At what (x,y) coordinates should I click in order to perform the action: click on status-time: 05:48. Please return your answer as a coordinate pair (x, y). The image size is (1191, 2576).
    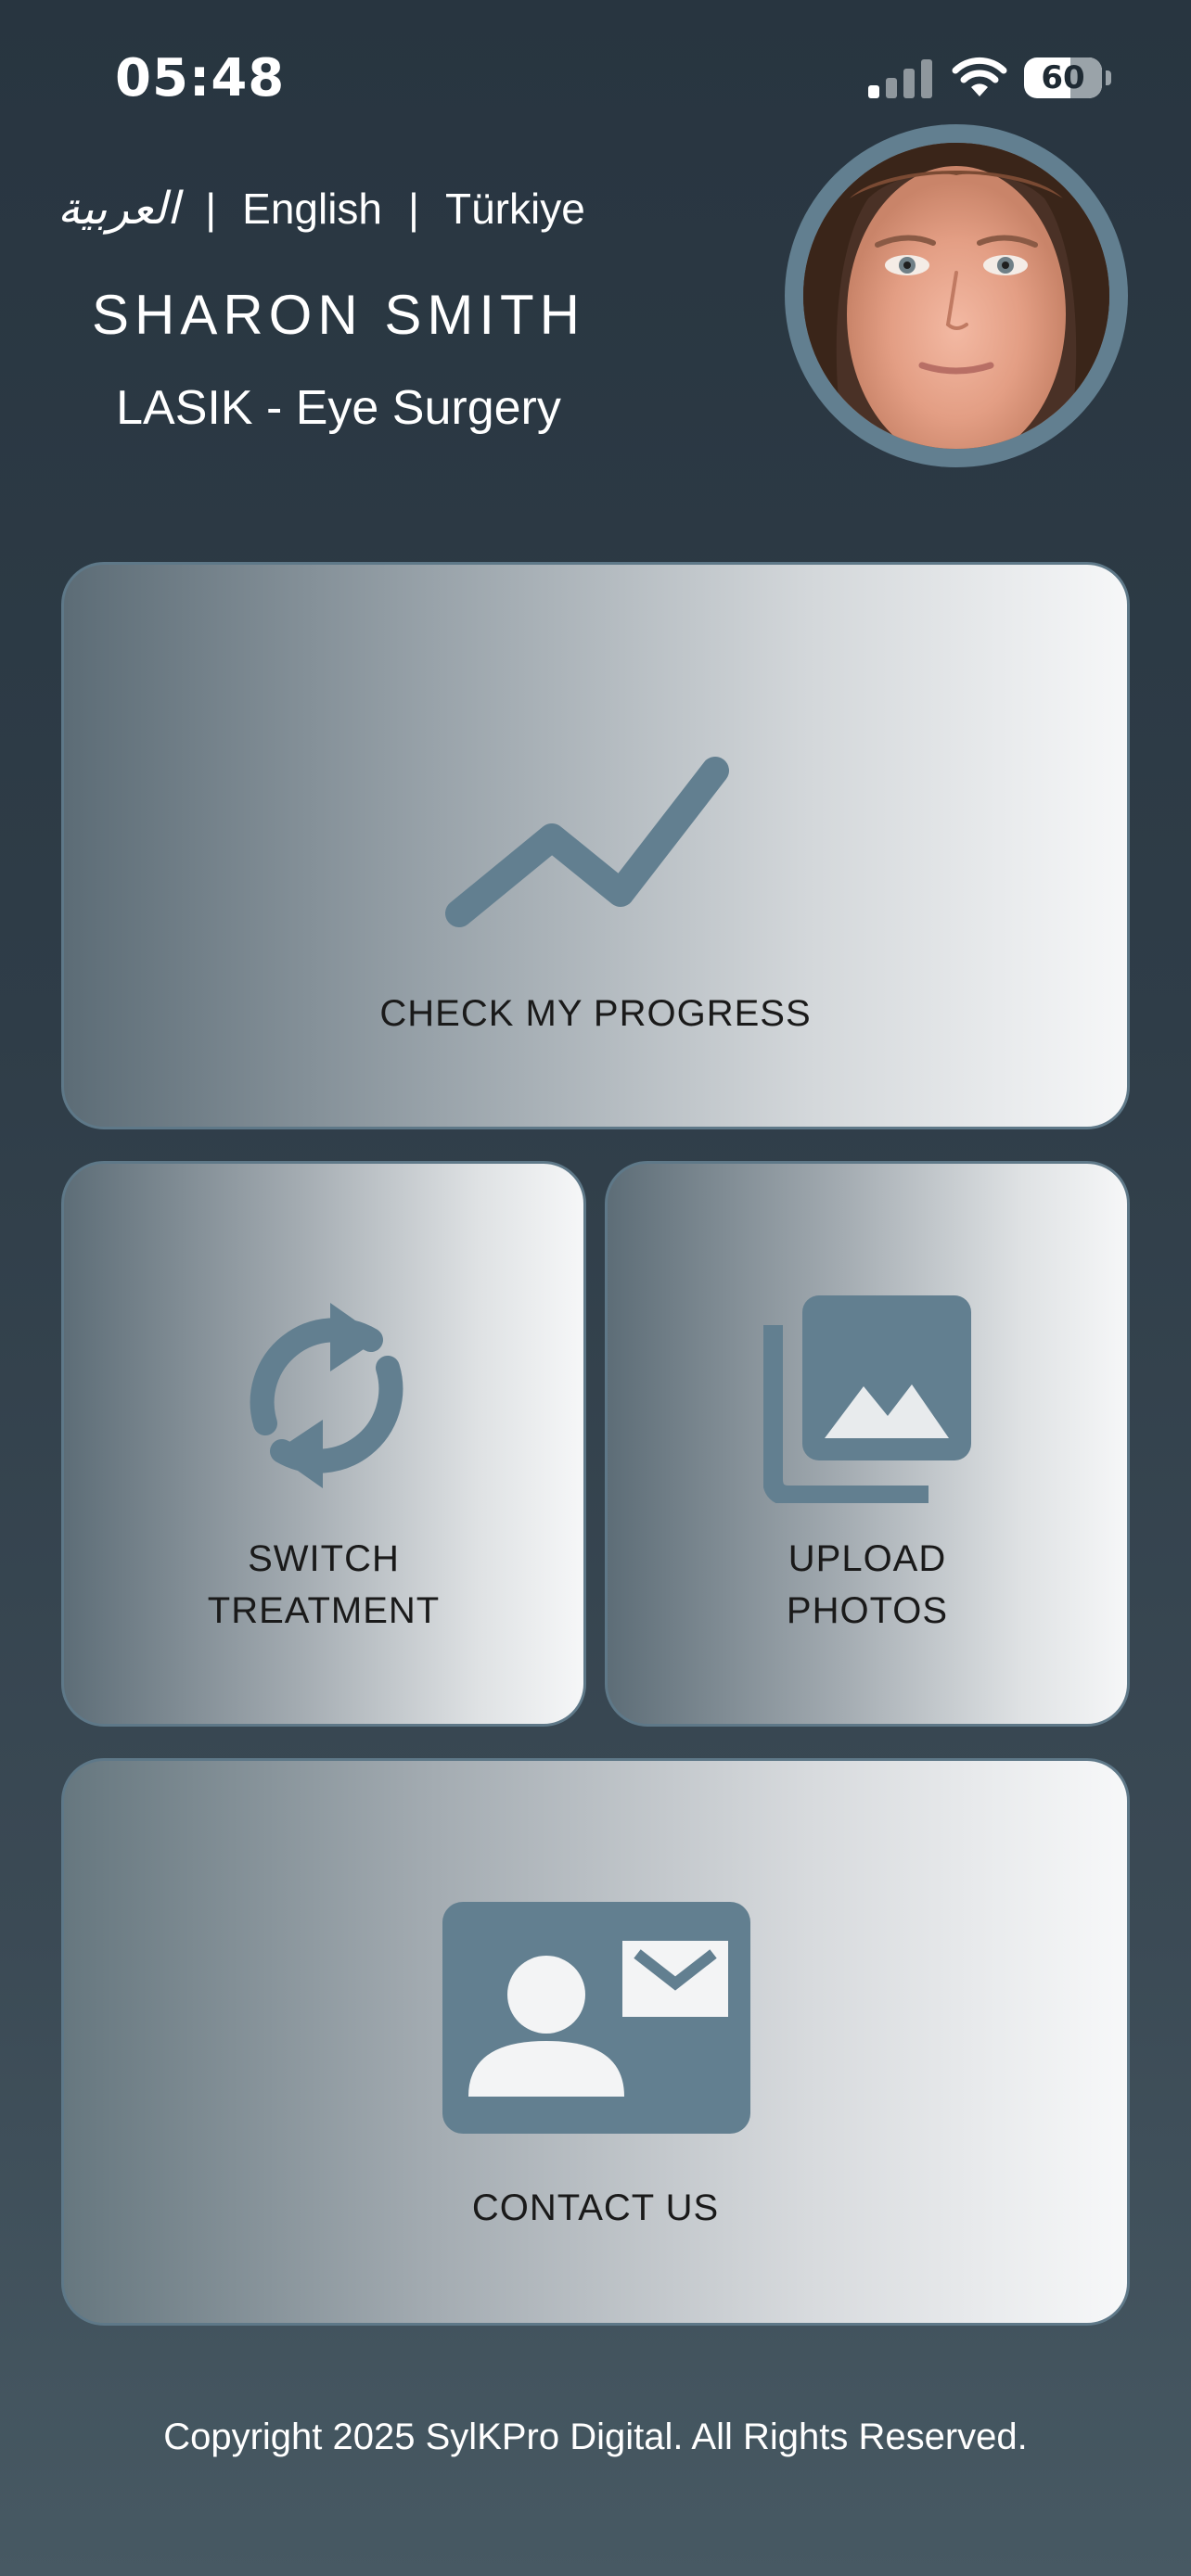
    Looking at the image, I should click on (200, 78).